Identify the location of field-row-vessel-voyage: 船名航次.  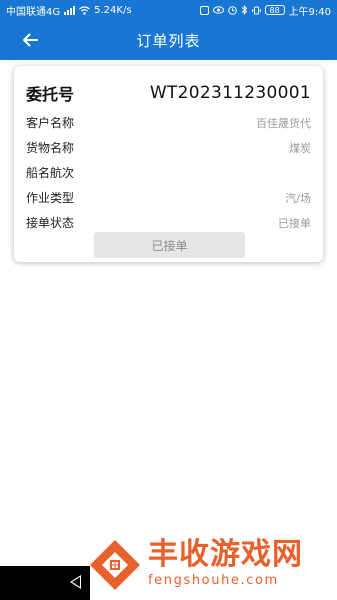
(168, 172).